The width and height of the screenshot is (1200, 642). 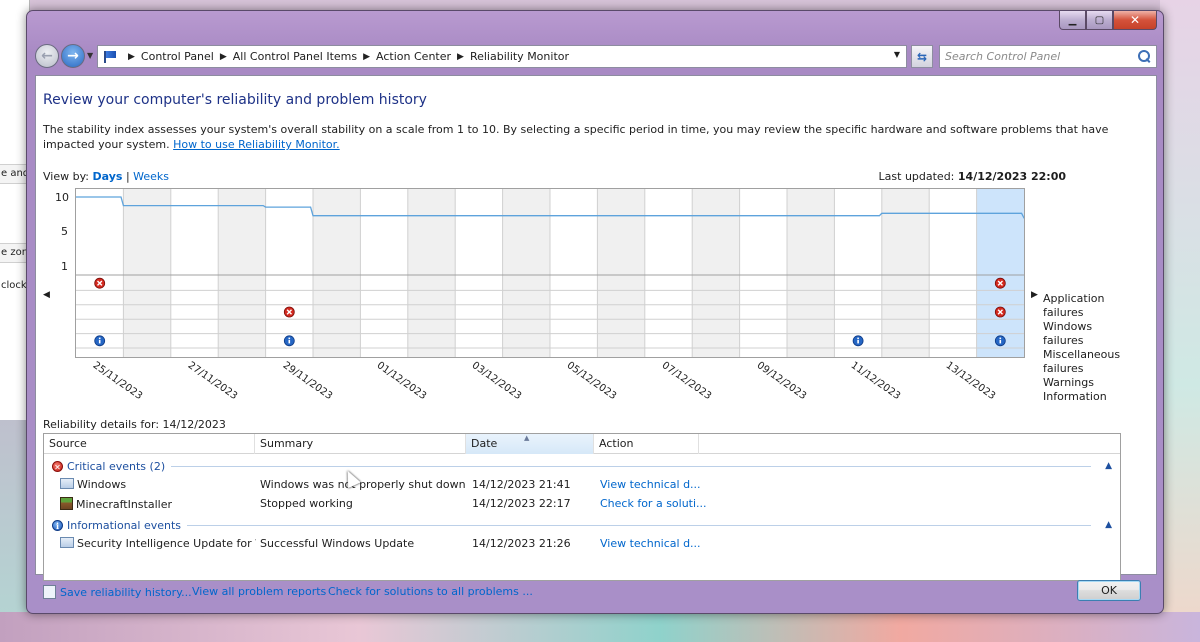 What do you see at coordinates (897, 54) in the screenshot?
I see `address-dropdown-icon: ▼` at bounding box center [897, 54].